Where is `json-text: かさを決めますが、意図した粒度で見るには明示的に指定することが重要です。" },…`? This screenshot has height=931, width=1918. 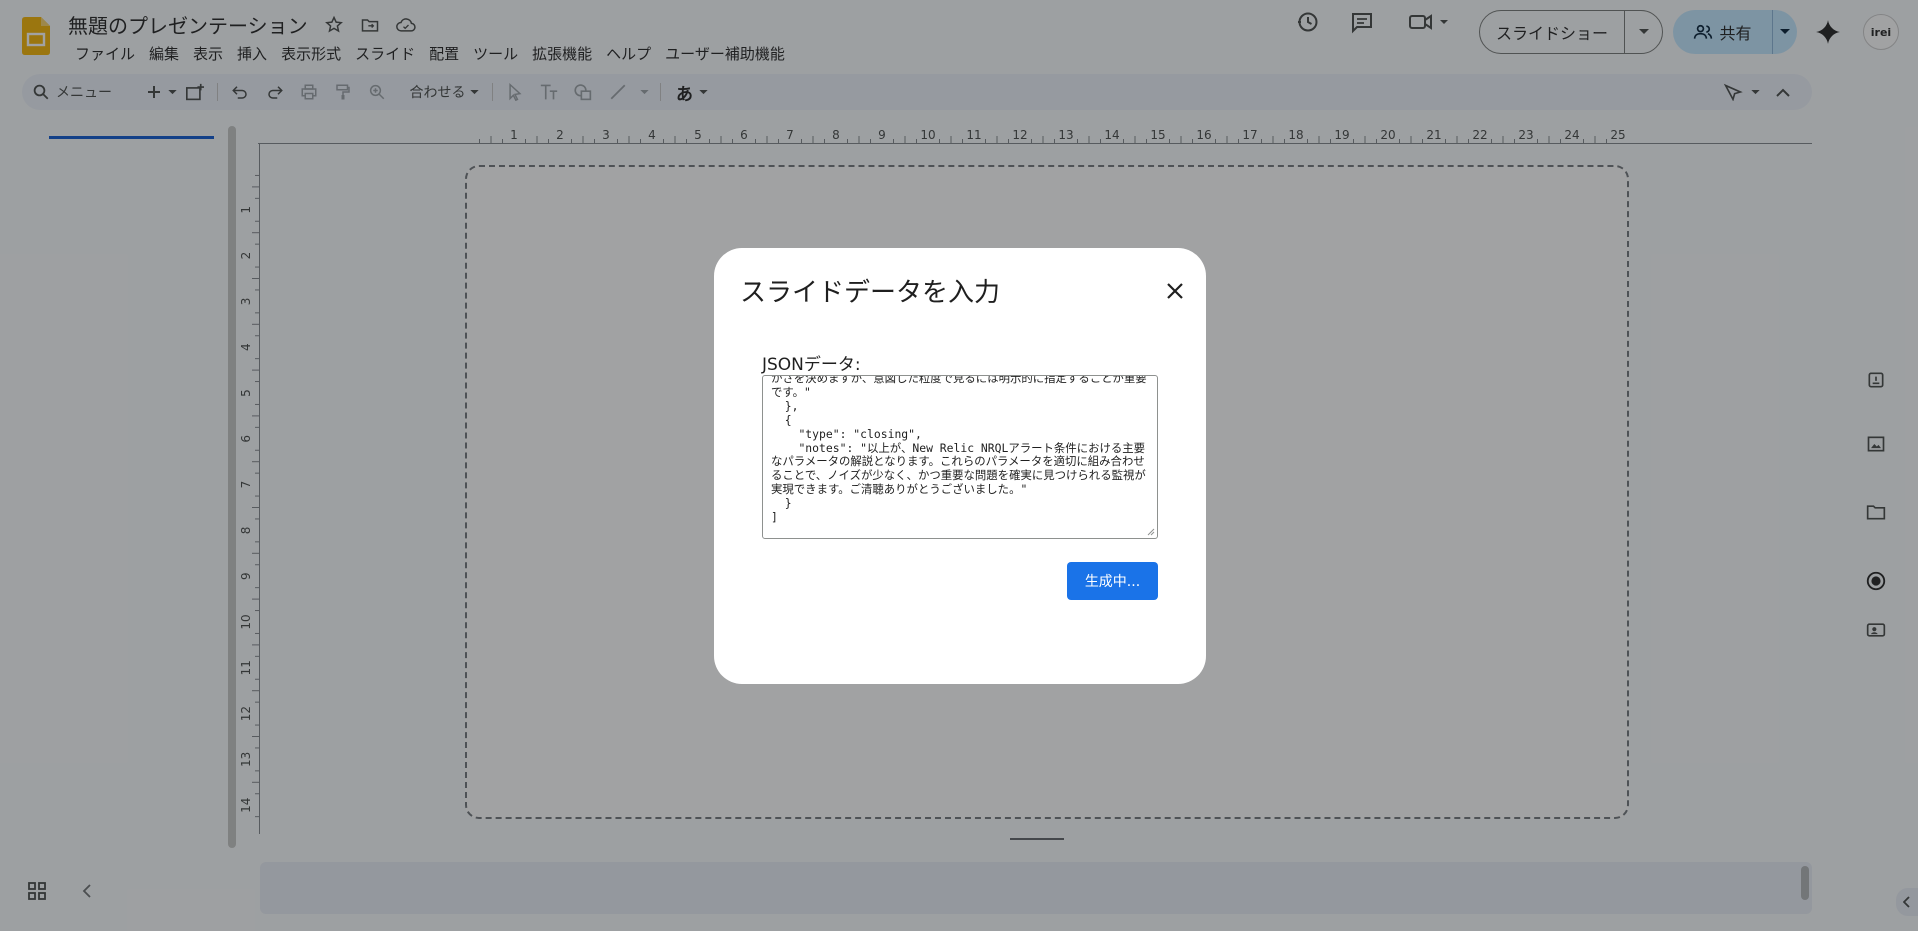
json-text: かさを決めますが、意図した粒度で見るには明示的に指定することが重要です。" },… is located at coordinates (960, 450).